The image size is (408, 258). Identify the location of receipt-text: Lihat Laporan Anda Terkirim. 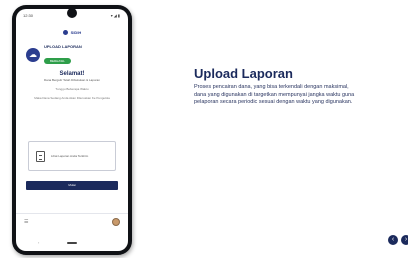
(70, 156).